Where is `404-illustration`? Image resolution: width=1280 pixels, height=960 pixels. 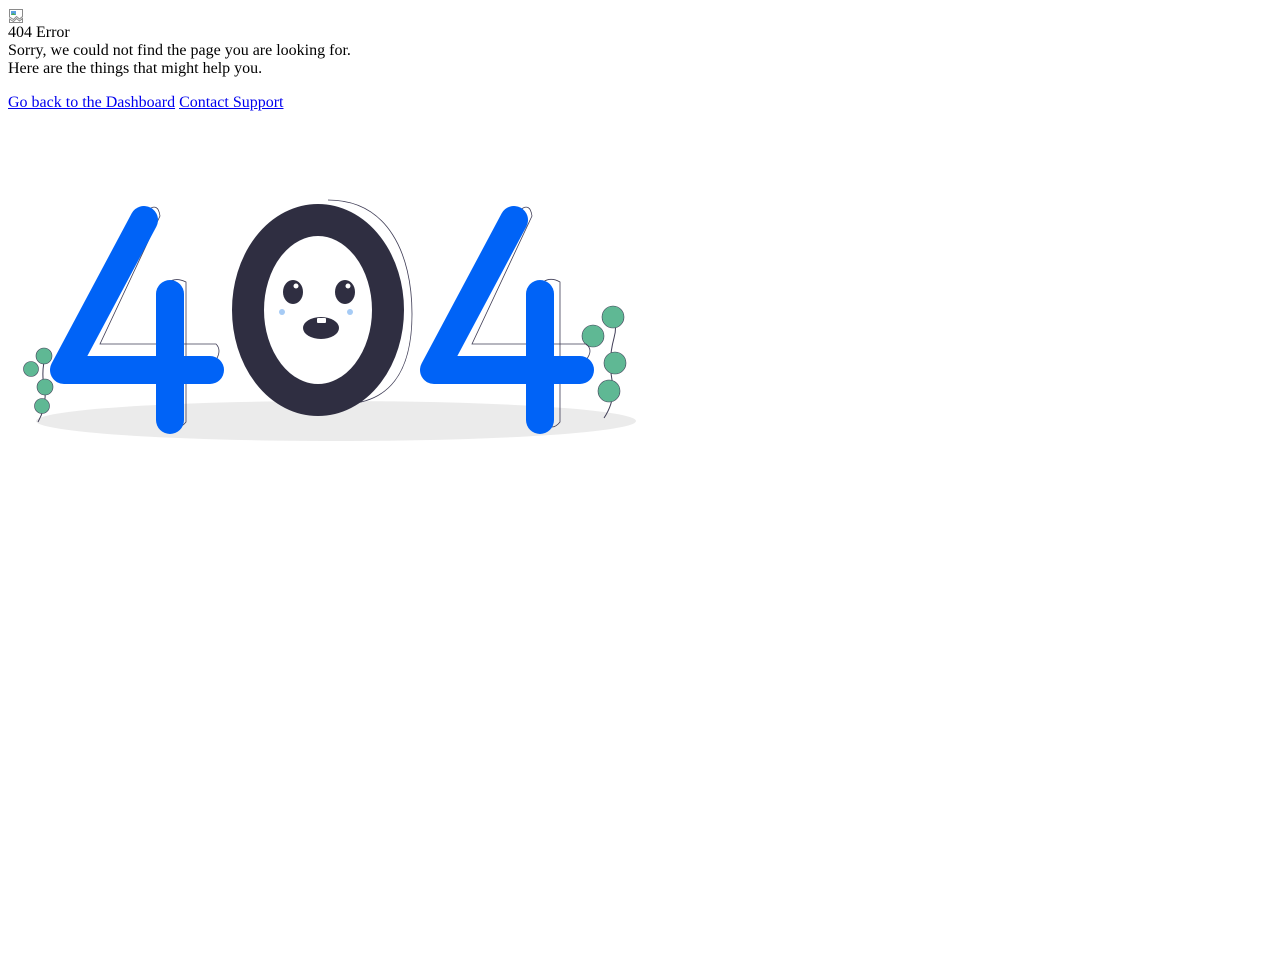 404-illustration is located at coordinates (329, 320).